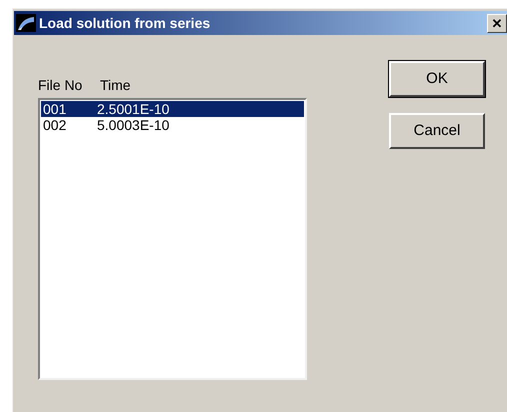 The image size is (507, 412). What do you see at coordinates (55, 109) in the screenshot?
I see `file-number: 001` at bounding box center [55, 109].